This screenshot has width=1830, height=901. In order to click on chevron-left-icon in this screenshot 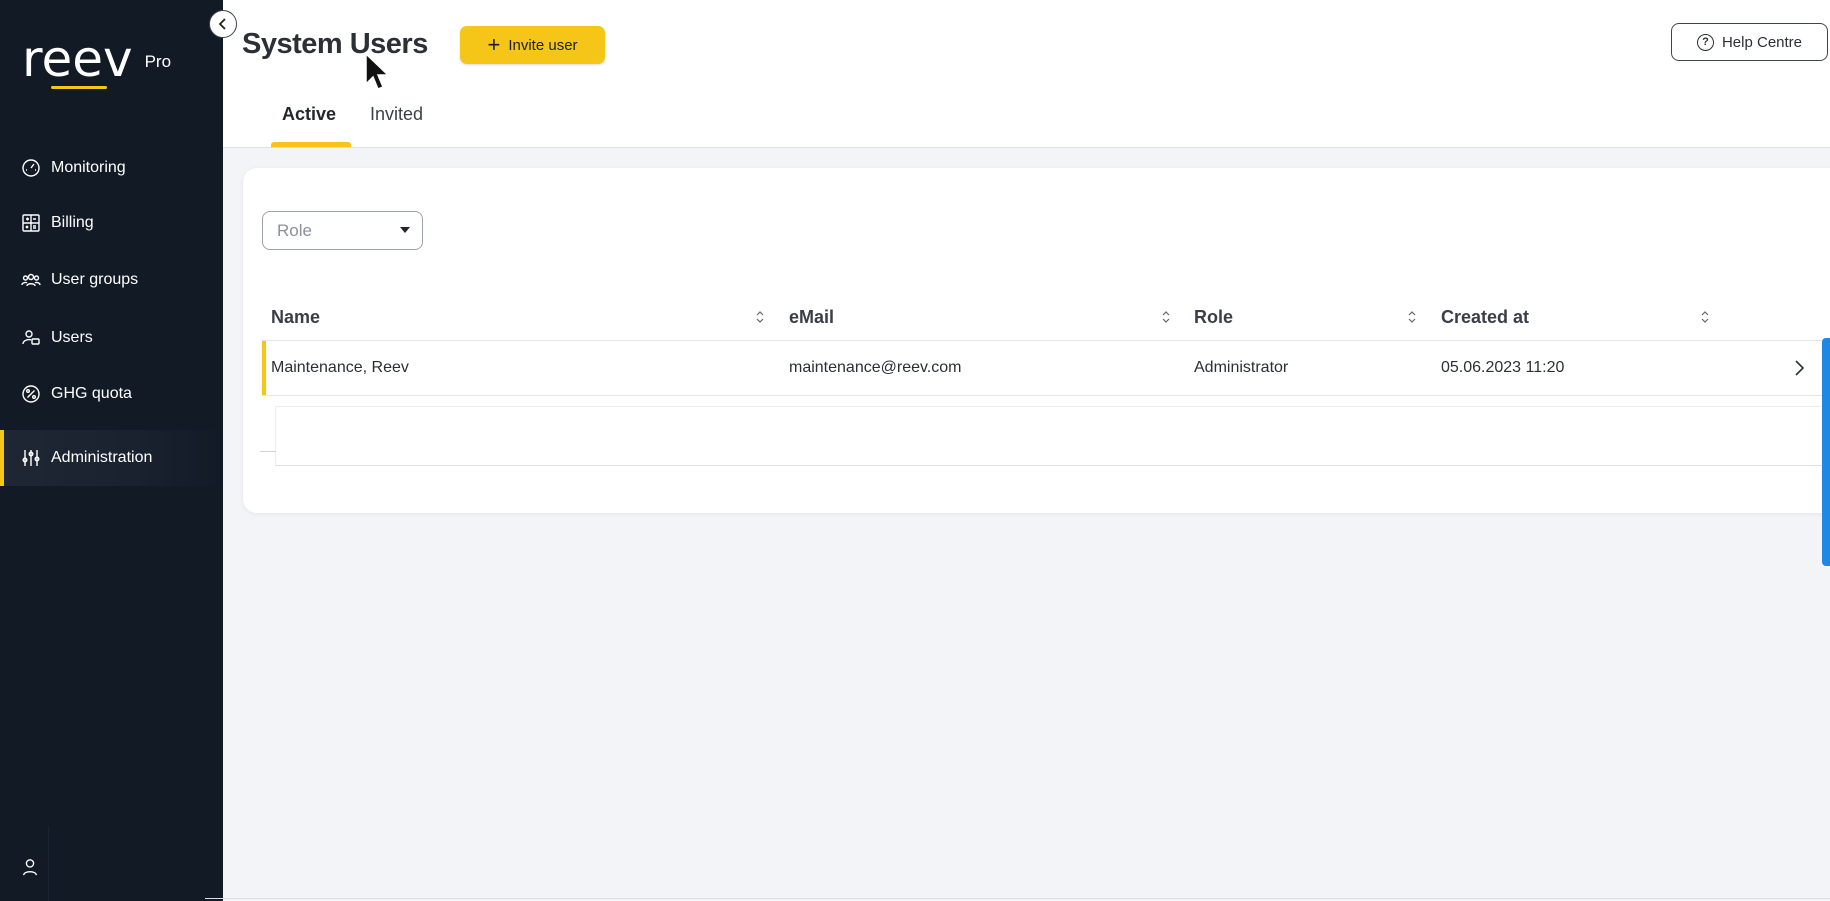, I will do `click(222, 24)`.